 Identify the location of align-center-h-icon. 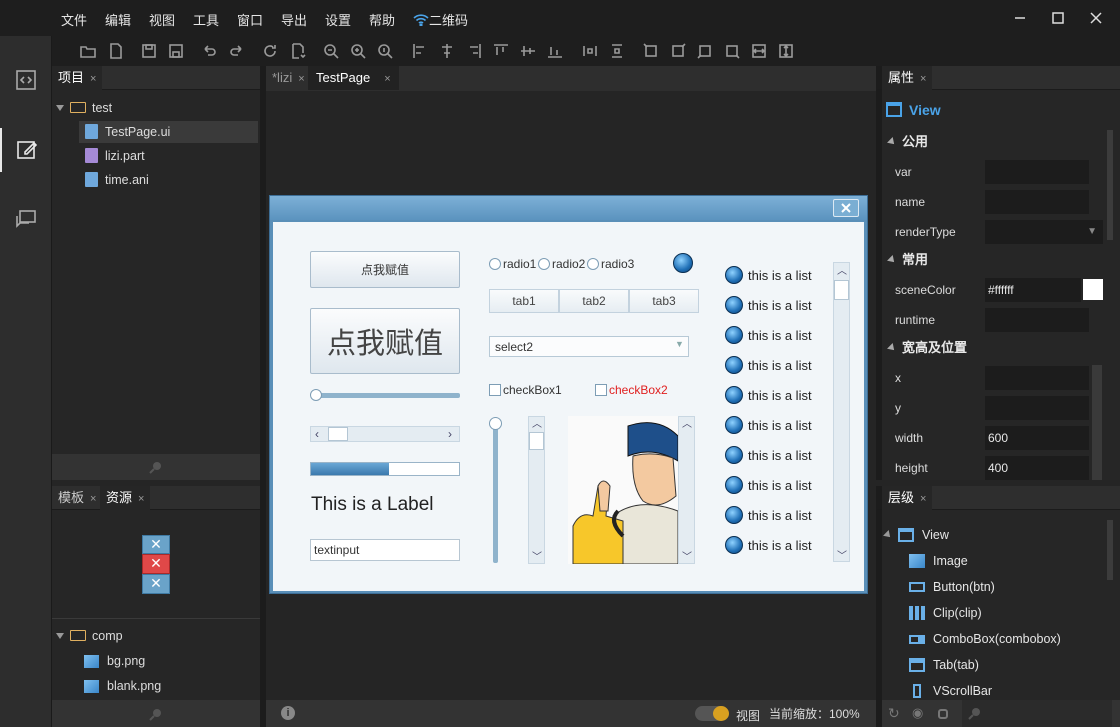
(447, 51).